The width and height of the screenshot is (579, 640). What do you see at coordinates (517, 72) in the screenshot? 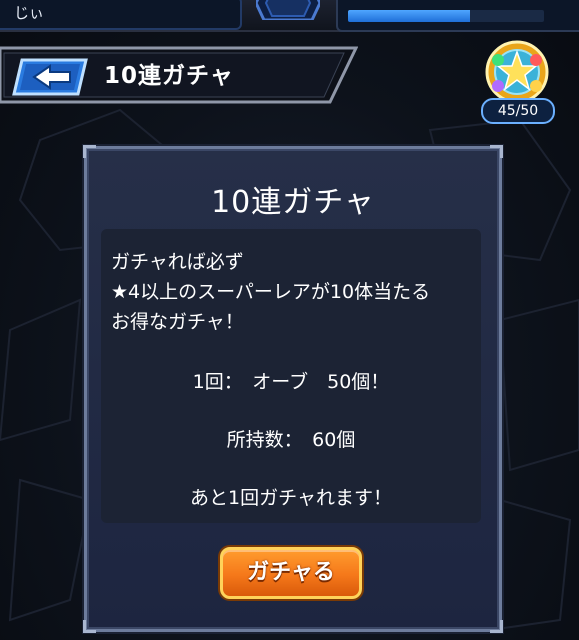
I see `orb-icon` at bounding box center [517, 72].